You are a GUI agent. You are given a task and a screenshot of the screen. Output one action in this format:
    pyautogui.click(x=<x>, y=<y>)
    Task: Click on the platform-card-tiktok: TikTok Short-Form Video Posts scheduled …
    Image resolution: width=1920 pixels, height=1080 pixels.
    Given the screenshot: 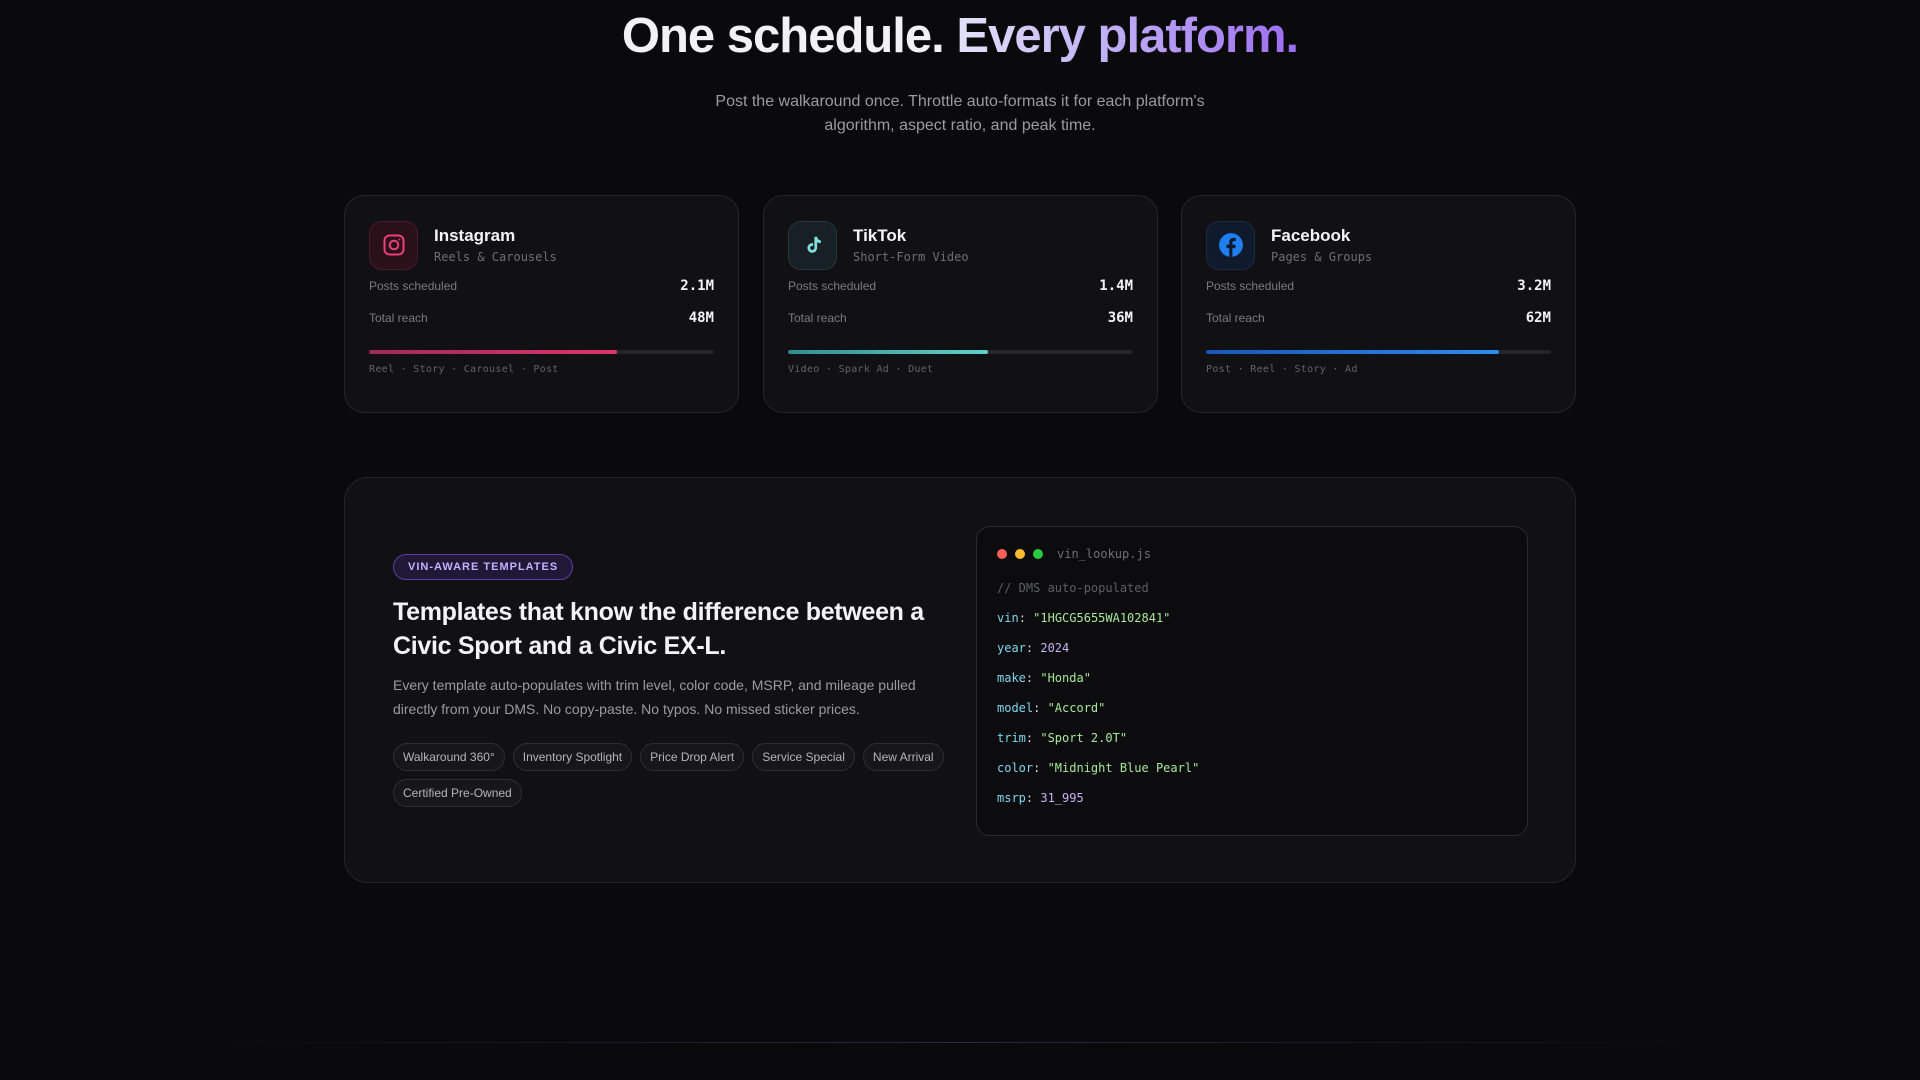 What is the action you would take?
    pyautogui.click(x=960, y=304)
    